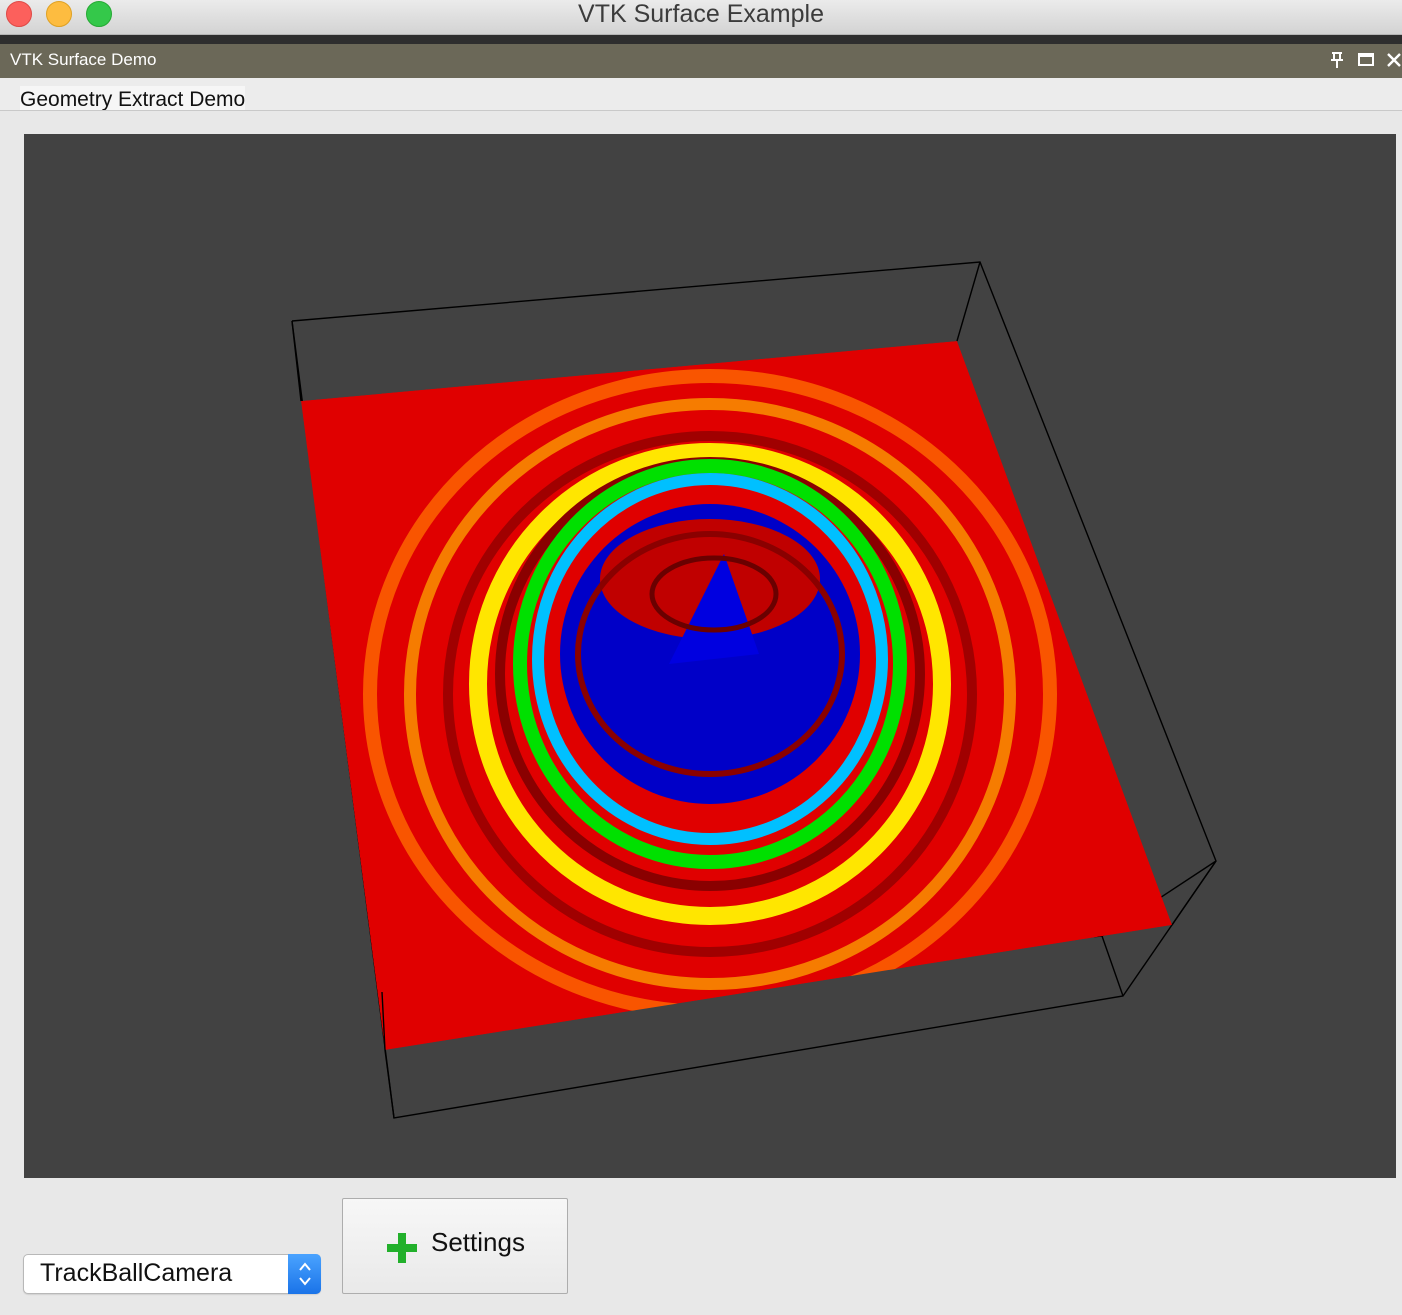 The image size is (1402, 1315). I want to click on float-icon, so click(1366, 61).